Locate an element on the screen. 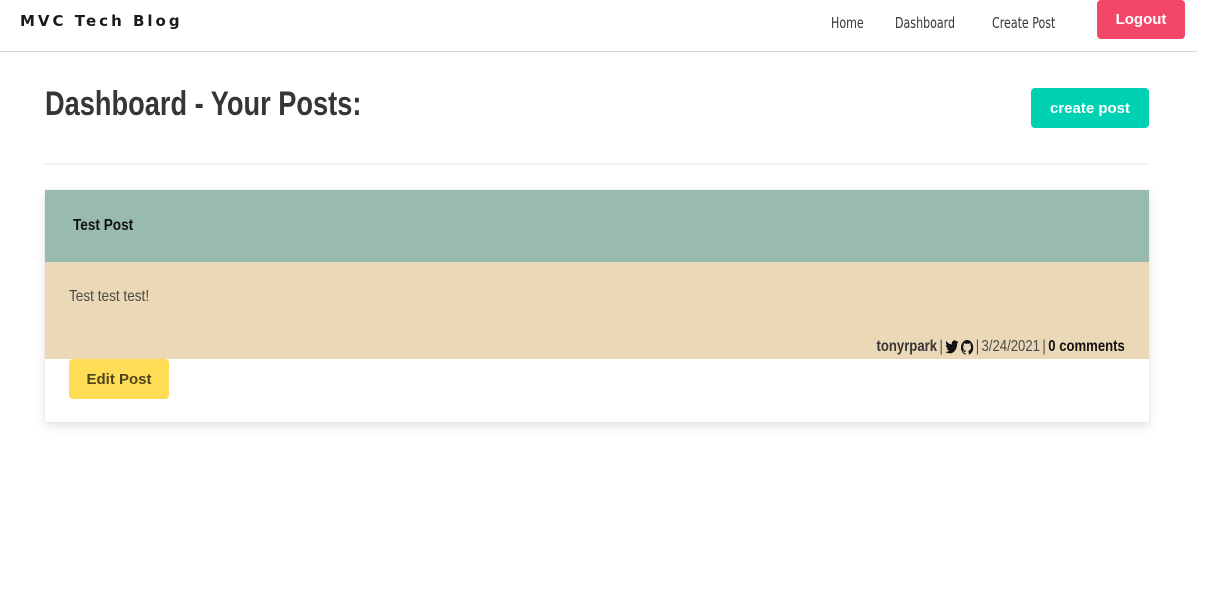 The image size is (1215, 590). logout-button: Logout is located at coordinates (1141, 19).